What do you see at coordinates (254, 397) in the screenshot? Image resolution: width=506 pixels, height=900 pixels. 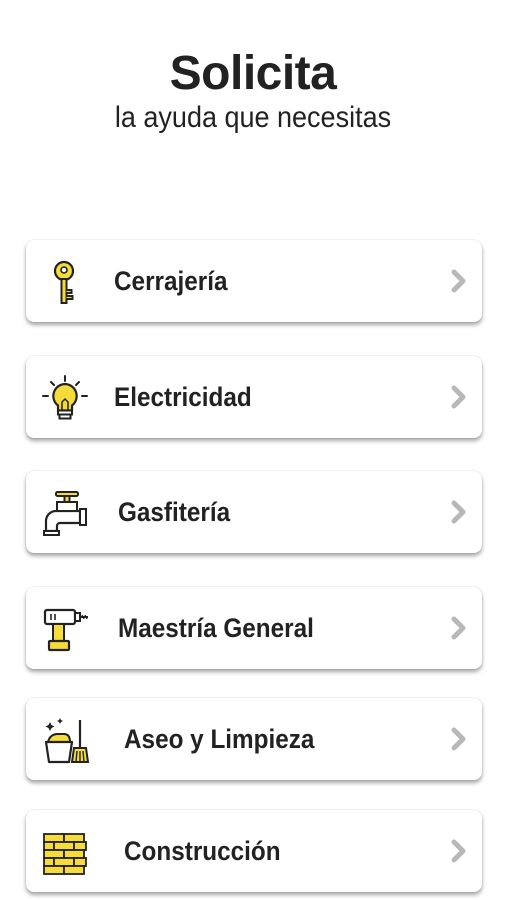 I see `service-card-electricidad: Electricidad` at bounding box center [254, 397].